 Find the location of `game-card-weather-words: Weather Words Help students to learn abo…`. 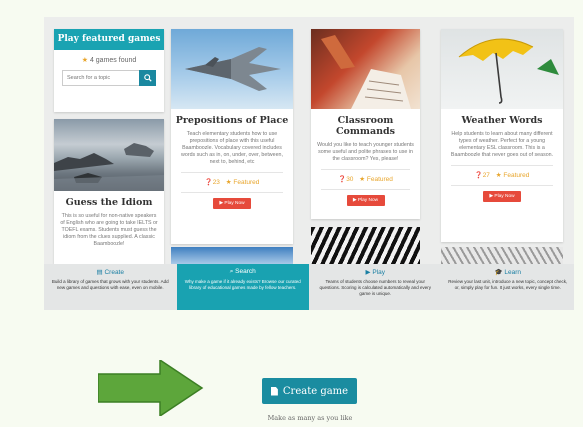

game-card-weather-words: Weather Words Help students to learn abo… is located at coordinates (502, 135).